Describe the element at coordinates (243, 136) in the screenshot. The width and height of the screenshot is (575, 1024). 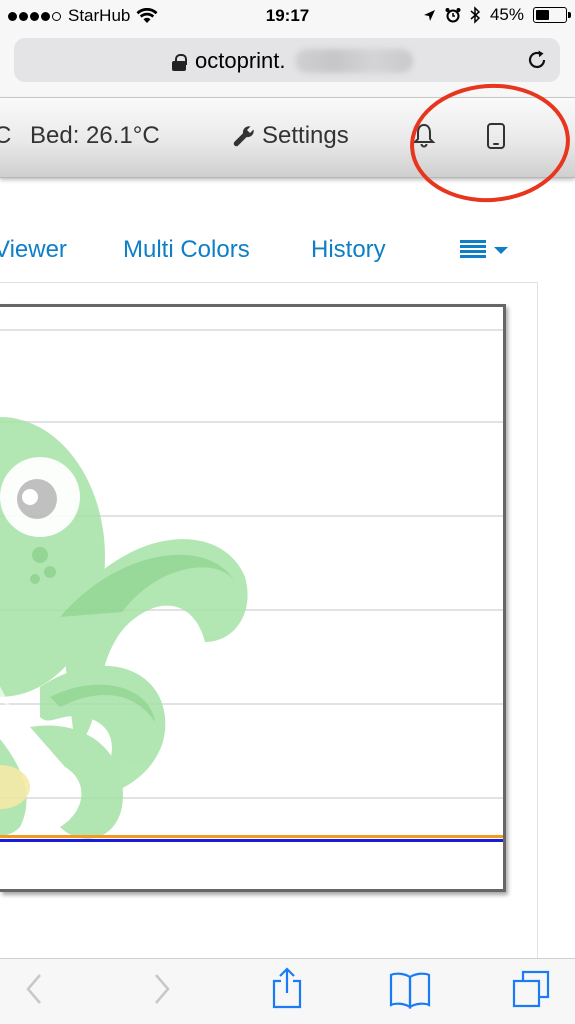
I see `wrench-icon` at that location.